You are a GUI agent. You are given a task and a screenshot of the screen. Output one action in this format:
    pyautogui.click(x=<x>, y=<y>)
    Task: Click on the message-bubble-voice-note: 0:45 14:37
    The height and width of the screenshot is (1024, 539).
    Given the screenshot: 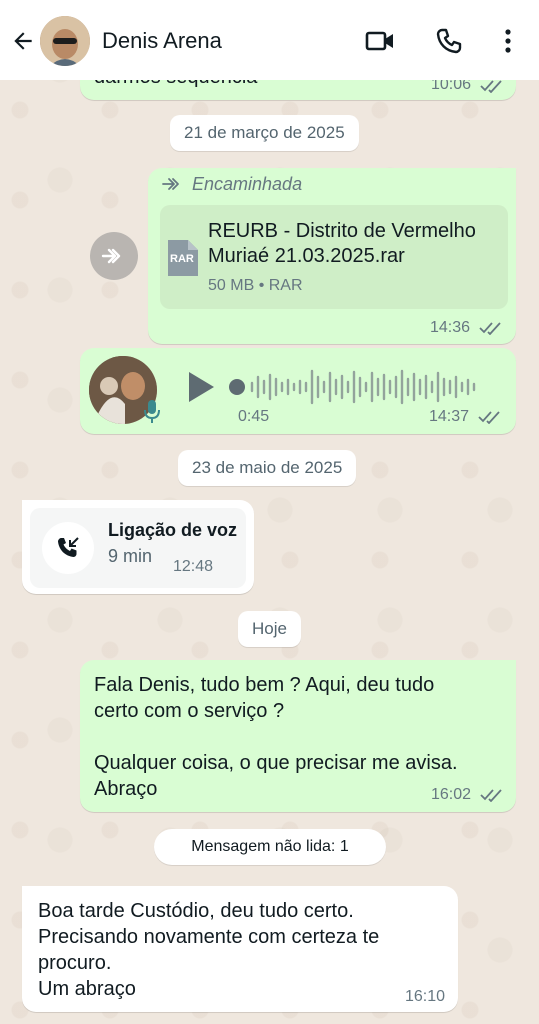 What is the action you would take?
    pyautogui.click(x=298, y=391)
    